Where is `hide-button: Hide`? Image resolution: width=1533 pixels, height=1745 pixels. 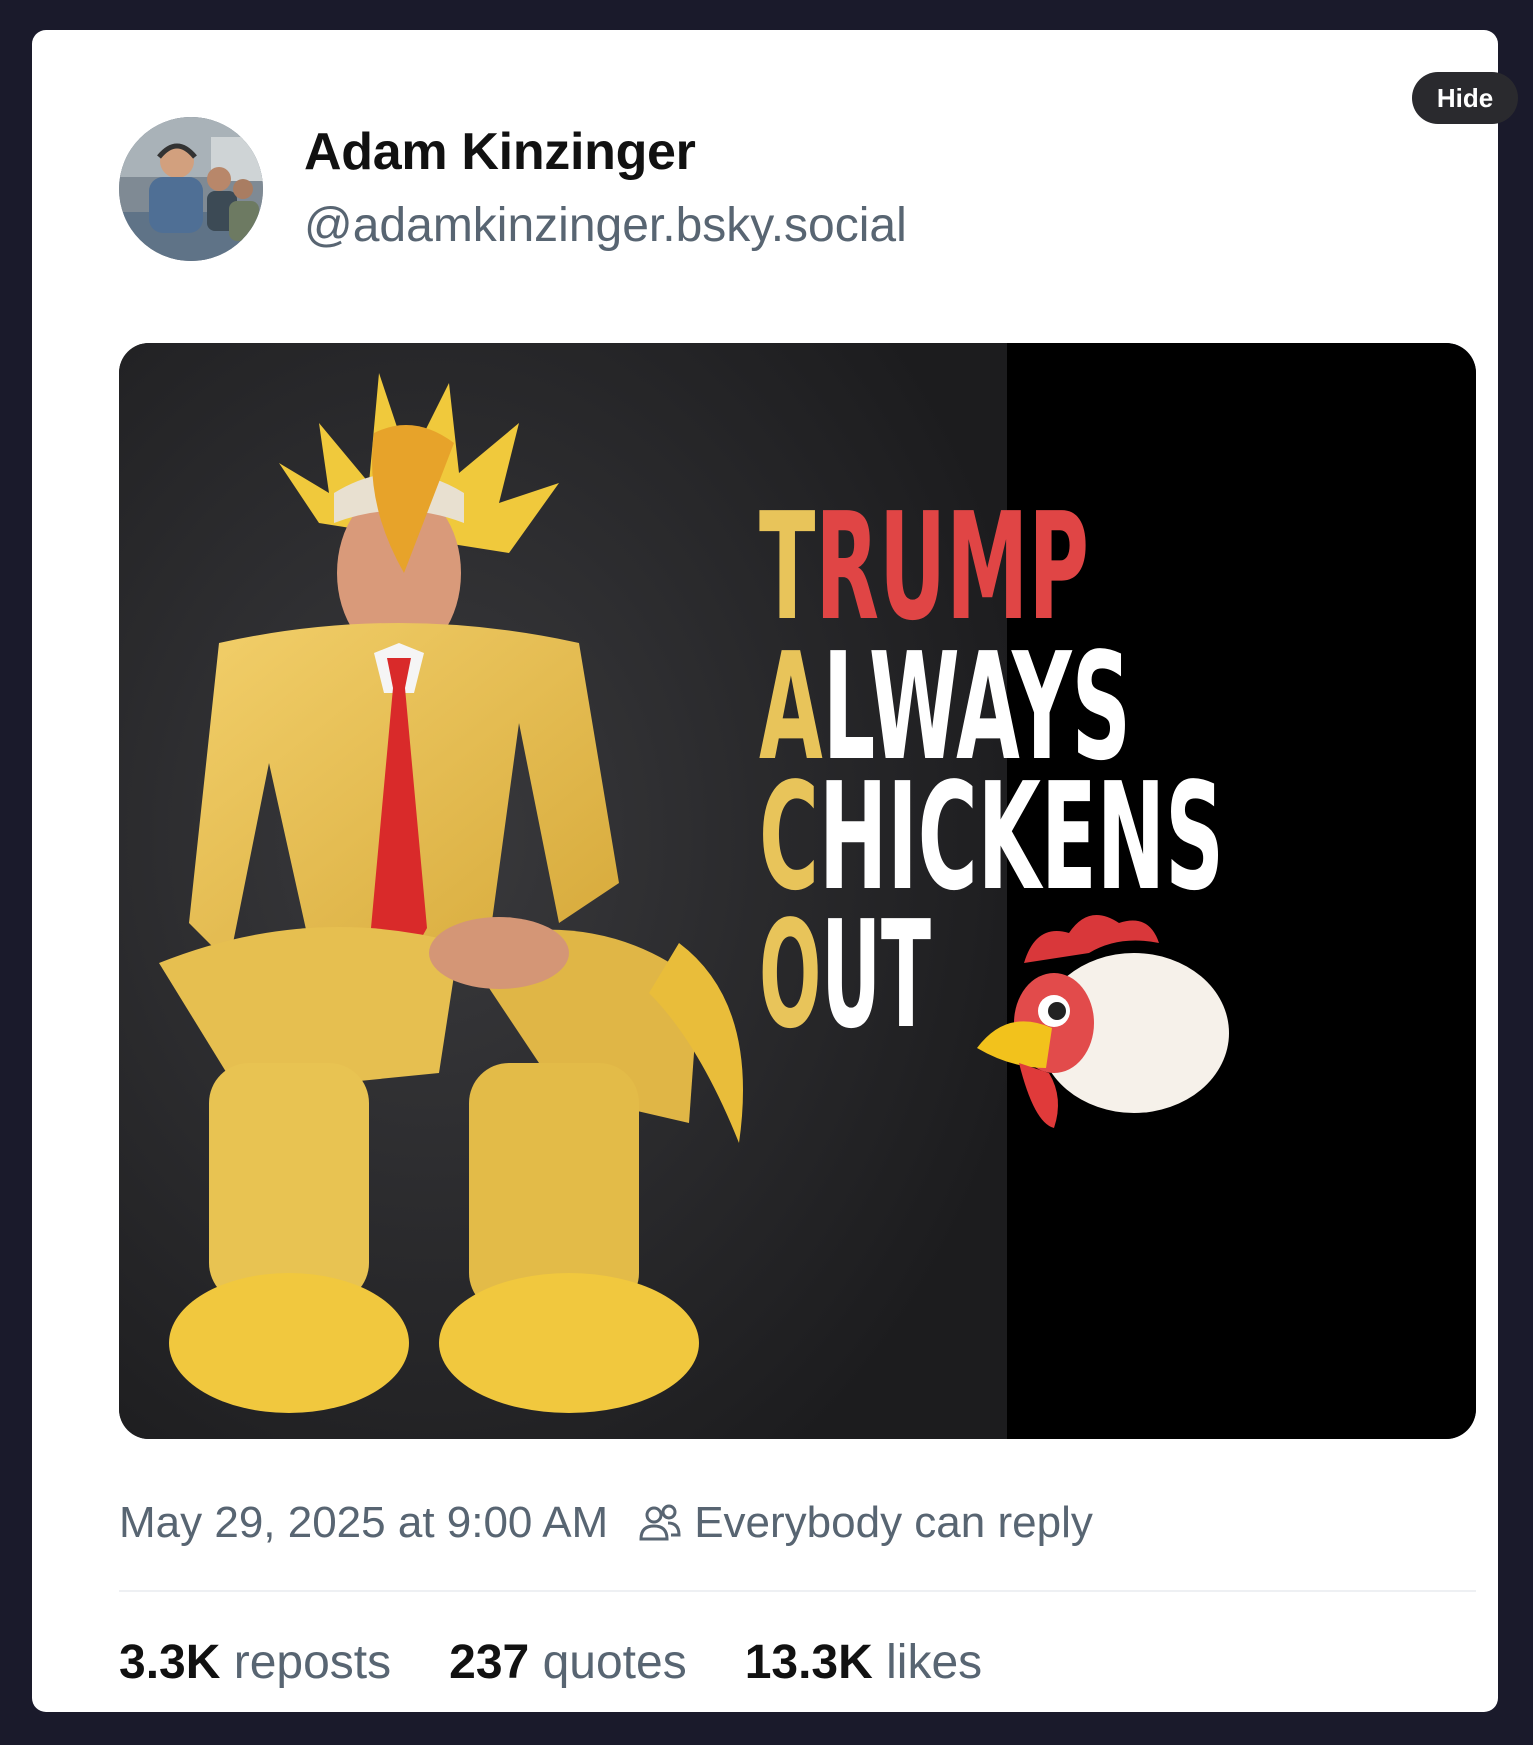
hide-button: Hide is located at coordinates (1465, 98).